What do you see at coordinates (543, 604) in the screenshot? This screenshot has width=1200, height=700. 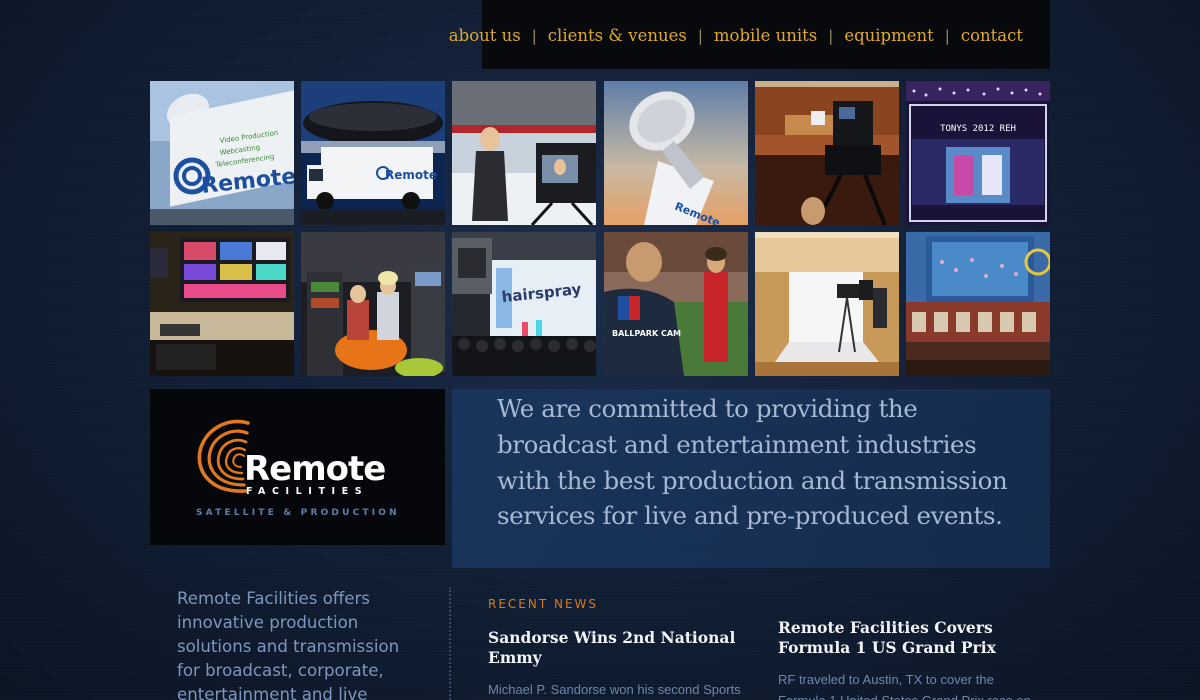 I see `recent-news-heading: RECENT NEWS` at bounding box center [543, 604].